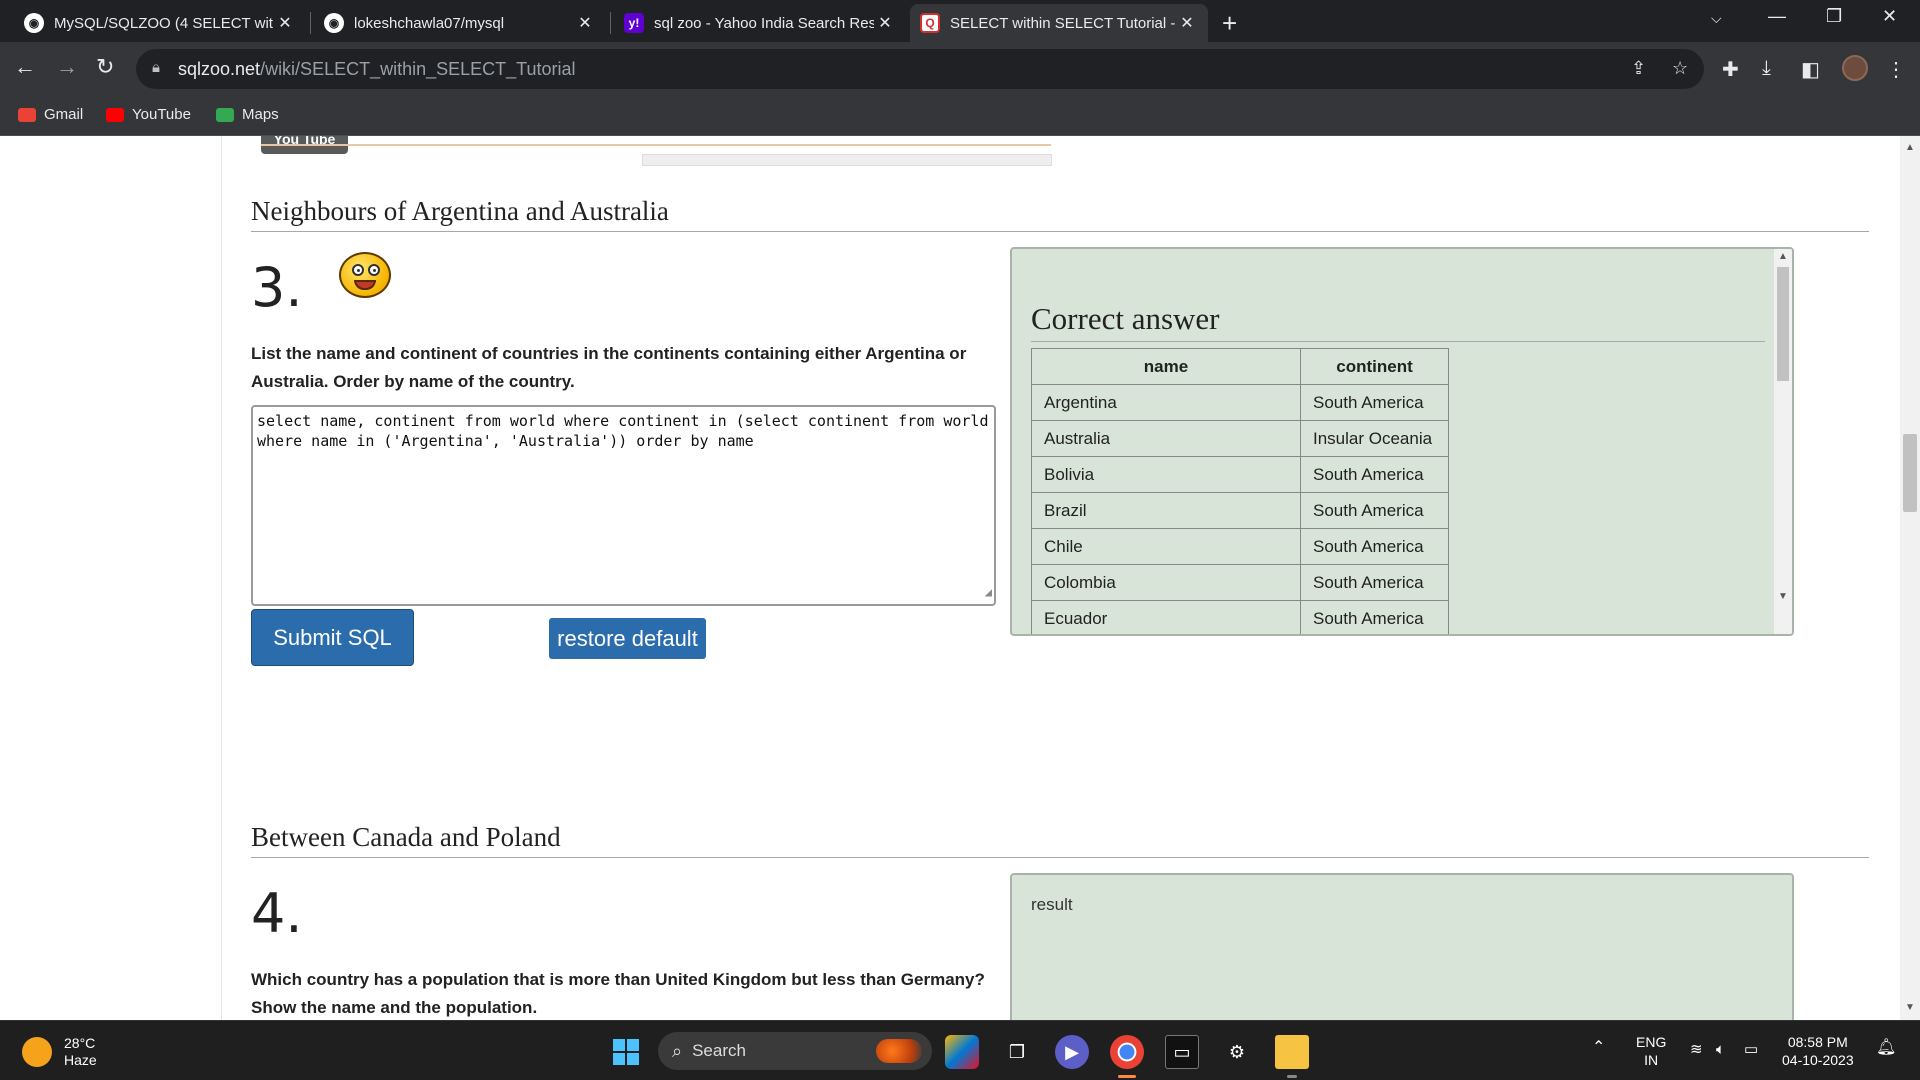  Describe the element at coordinates (1910, 578) in the screenshot. I see `page-scrollbar: ▲ ▼` at that location.